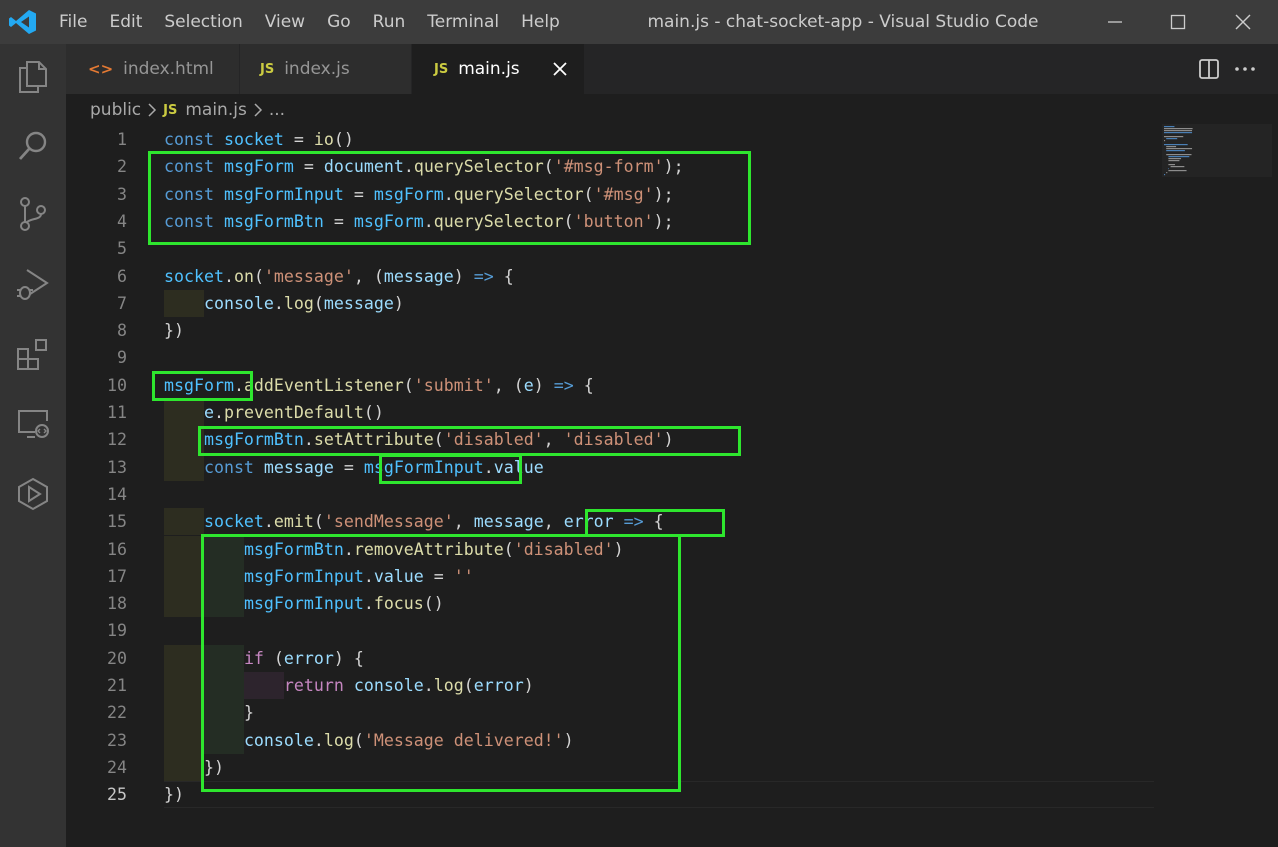  Describe the element at coordinates (1209, 69) in the screenshot. I see `split-editor-icon` at that location.